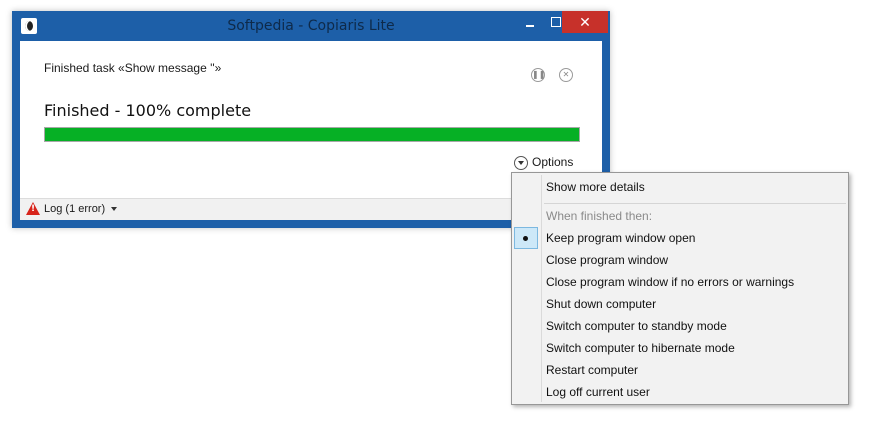 The width and height of the screenshot is (869, 426). What do you see at coordinates (526, 238) in the screenshot?
I see `radio-dot-icon` at bounding box center [526, 238].